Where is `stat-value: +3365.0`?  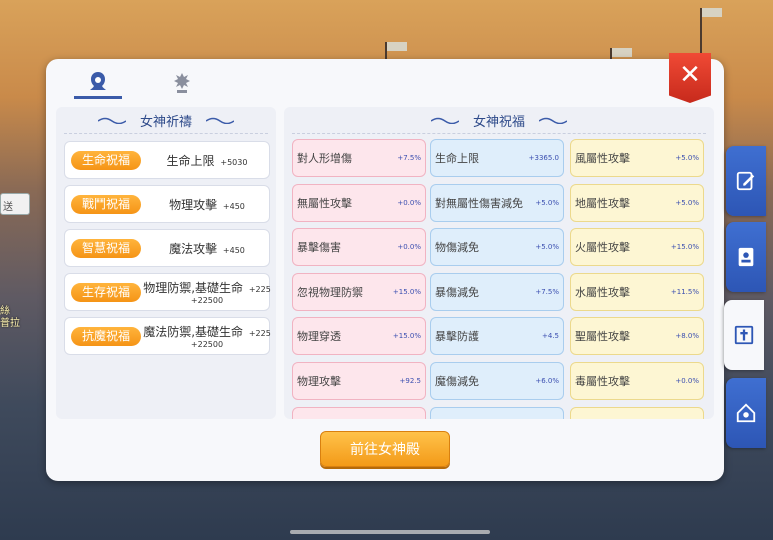
stat-value: +3365.0 is located at coordinates (543, 158).